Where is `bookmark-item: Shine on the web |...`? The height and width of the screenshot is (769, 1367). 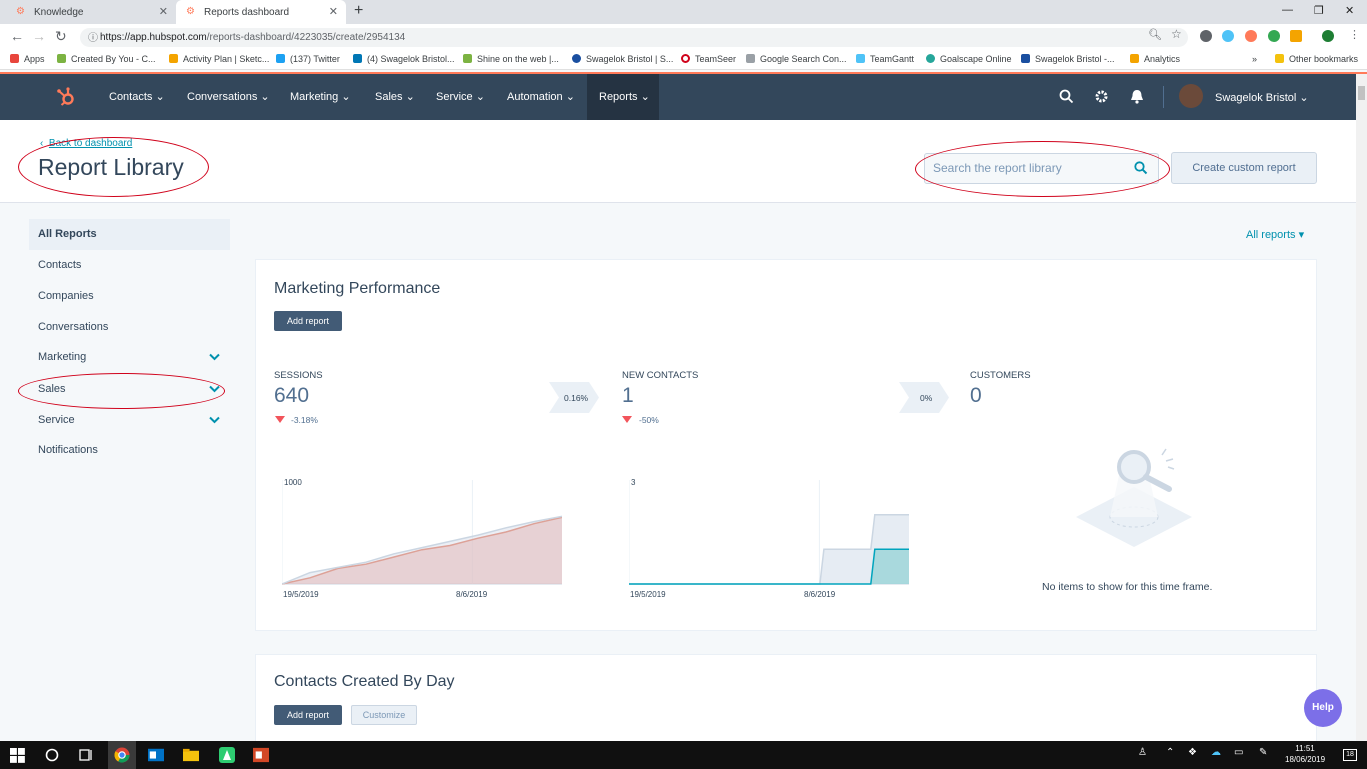
bookmark-item: Shine on the web |... is located at coordinates (511, 59).